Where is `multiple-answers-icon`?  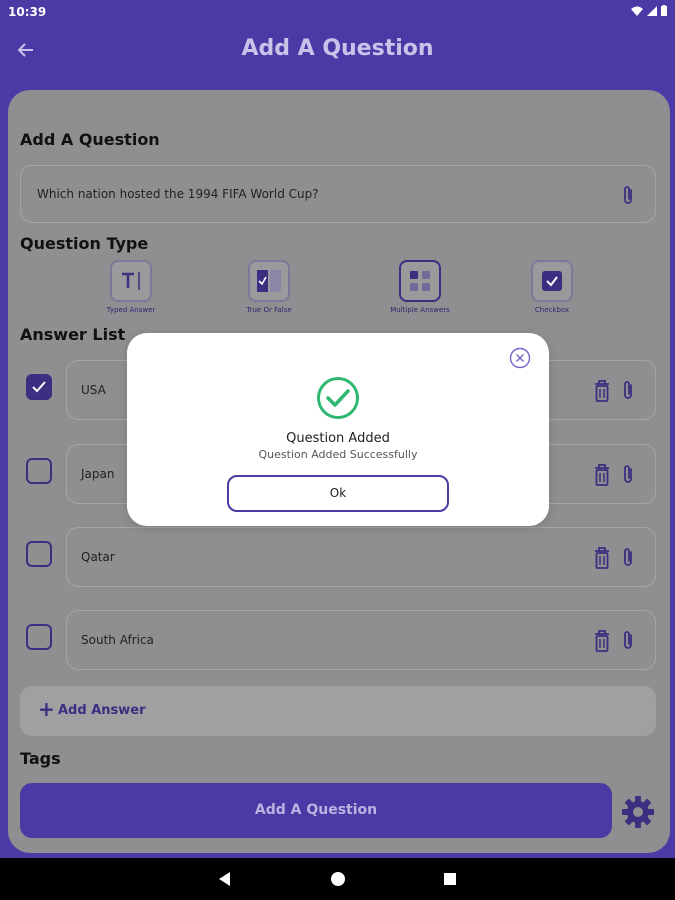
multiple-answers-icon is located at coordinates (420, 281).